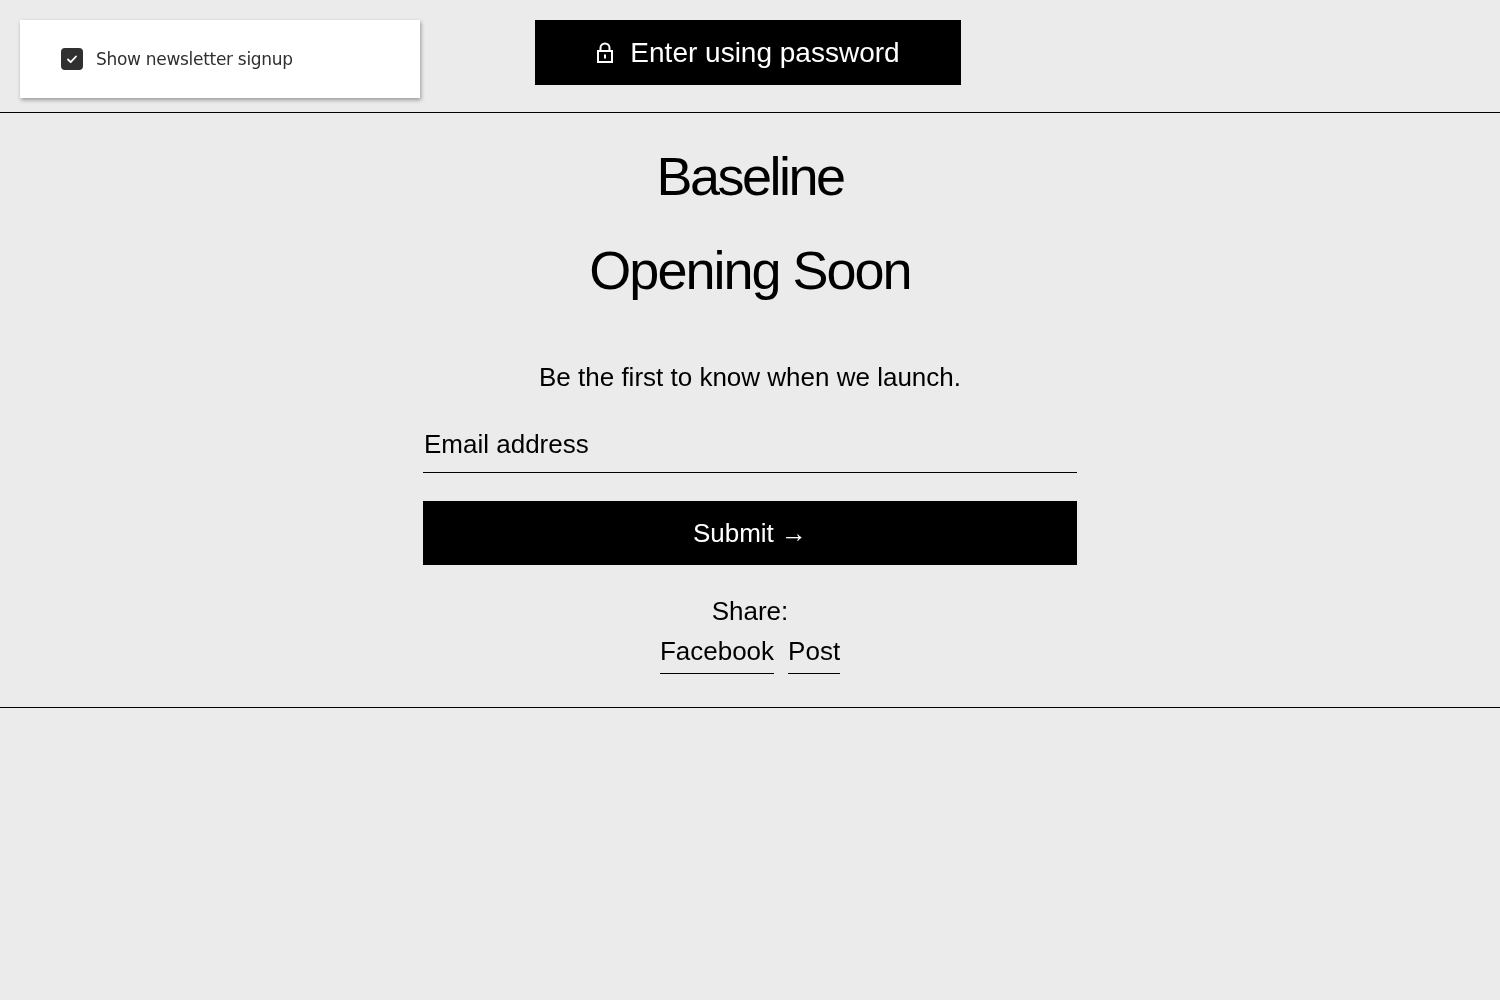  I want to click on store-name: Baseline, so click(750, 176).